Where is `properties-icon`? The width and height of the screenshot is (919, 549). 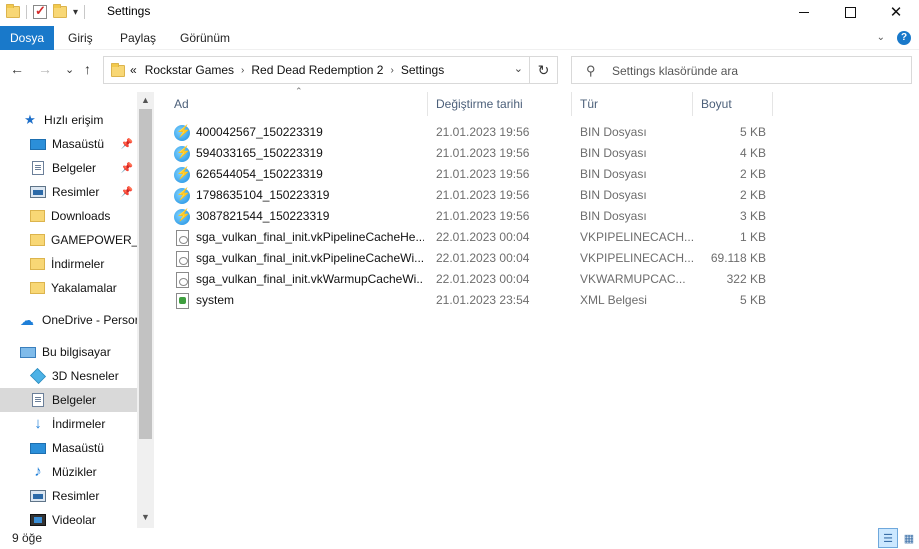
properties-icon is located at coordinates (40, 11).